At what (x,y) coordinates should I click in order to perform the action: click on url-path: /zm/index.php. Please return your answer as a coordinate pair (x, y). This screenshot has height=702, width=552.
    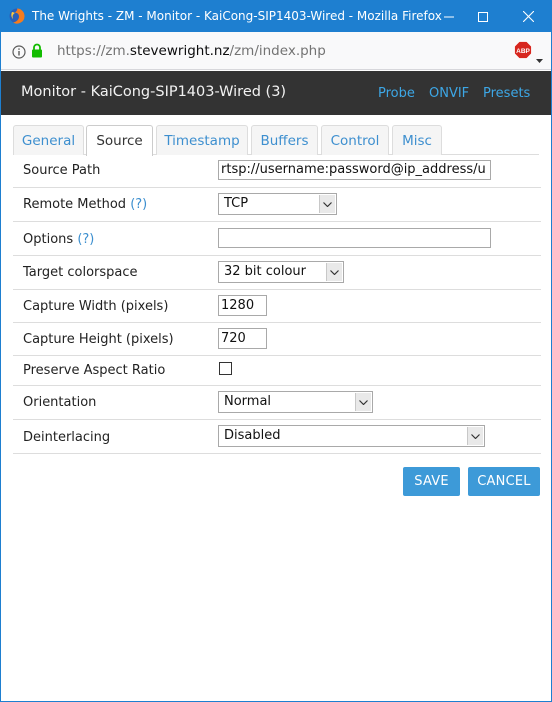
    Looking at the image, I should click on (277, 51).